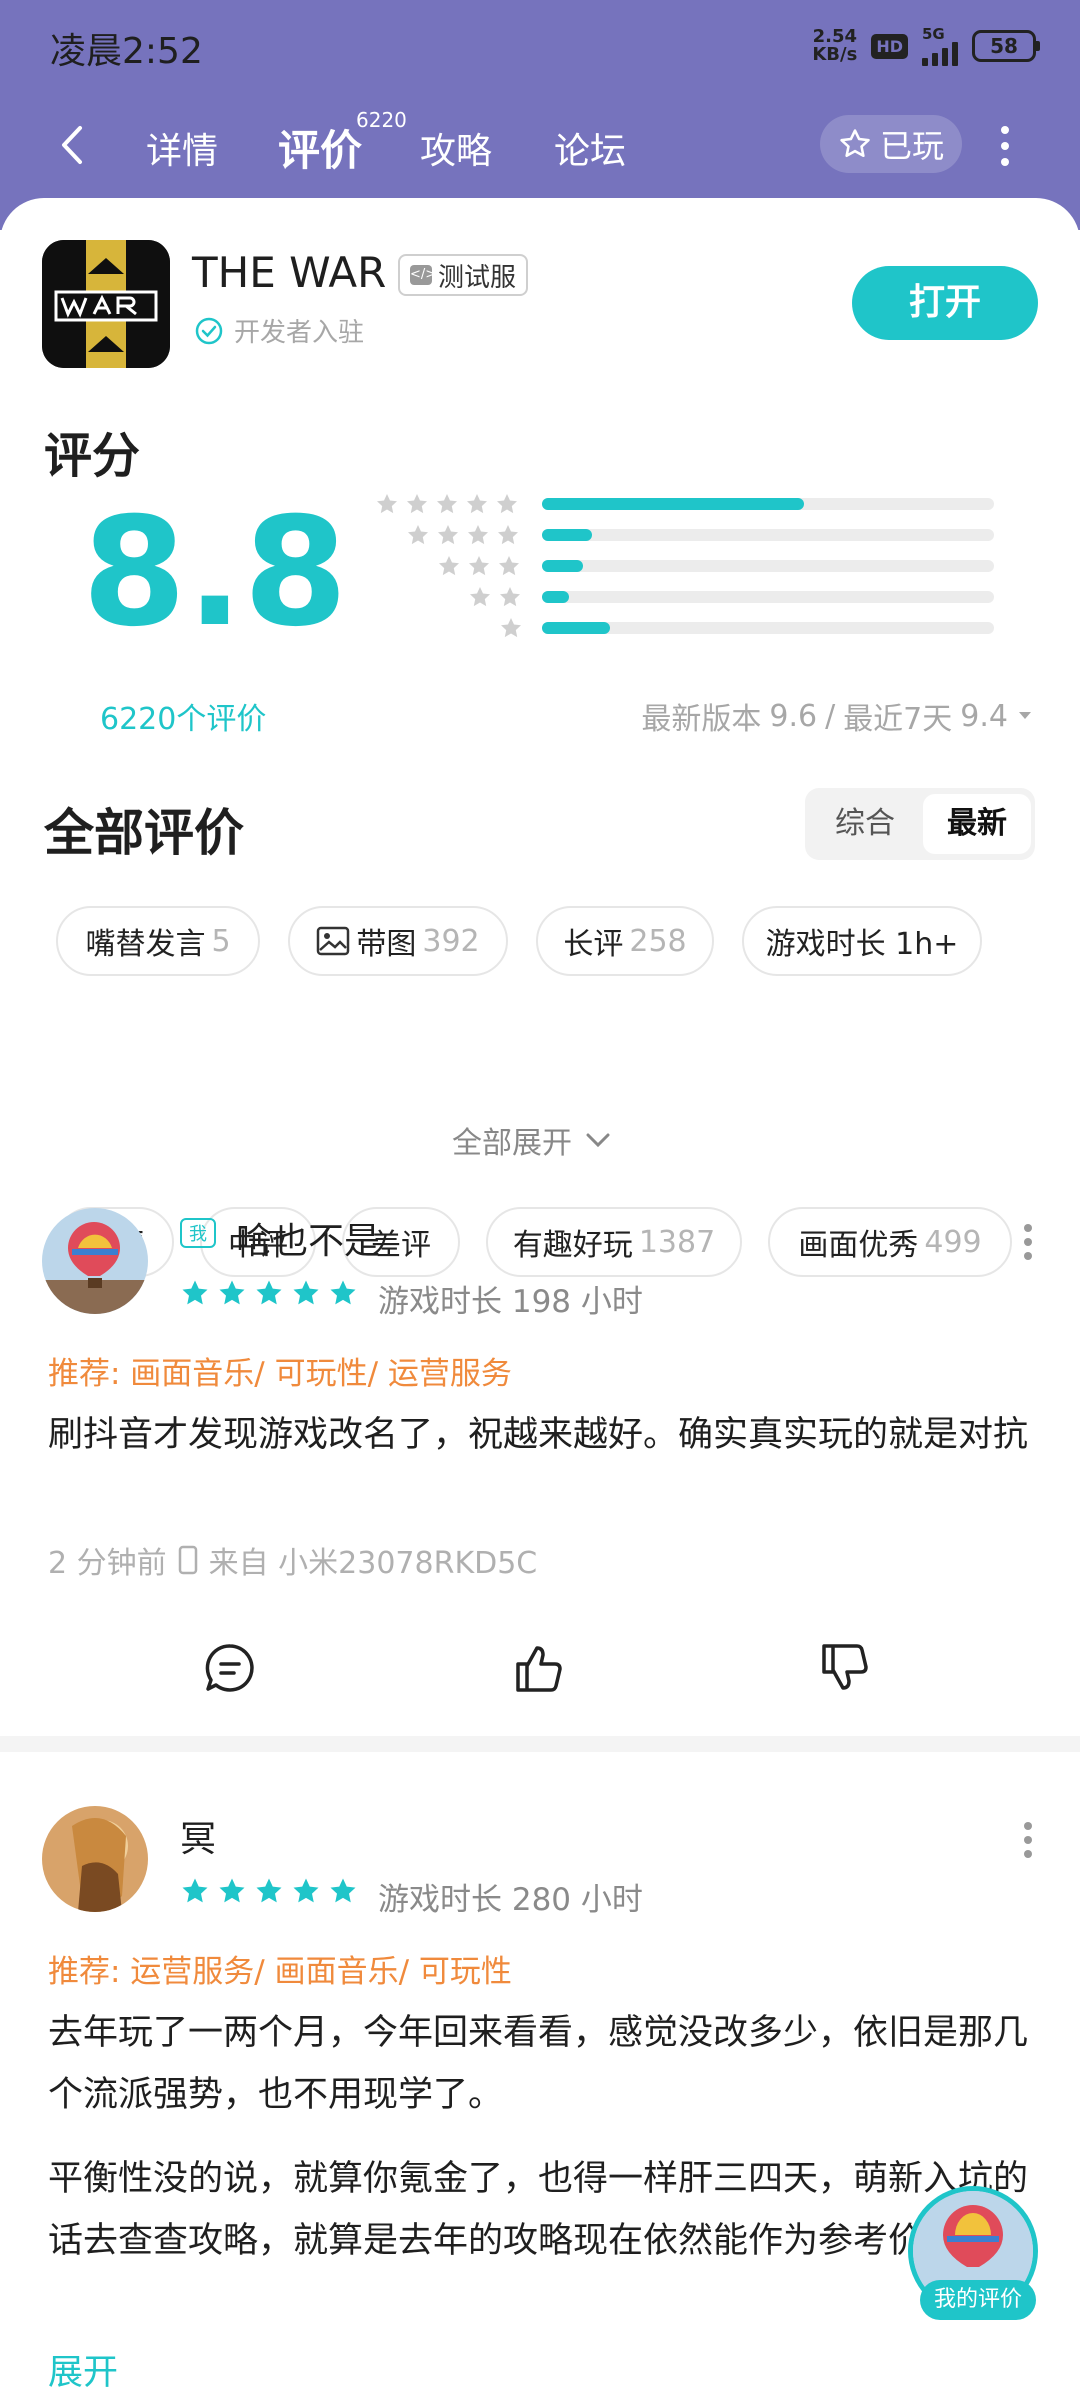 The width and height of the screenshot is (1080, 2401). What do you see at coordinates (215, 573) in the screenshot?
I see `rating-score: 8.8` at bounding box center [215, 573].